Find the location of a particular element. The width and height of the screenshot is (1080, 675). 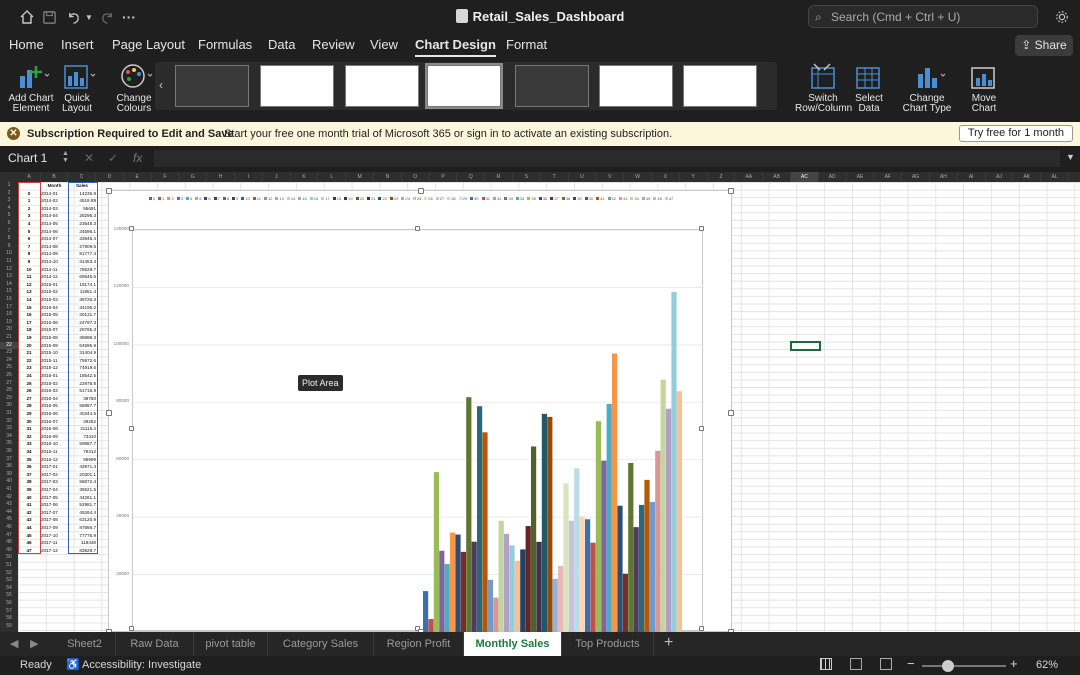

cancel-icon: ✕ is located at coordinates (89, 158).